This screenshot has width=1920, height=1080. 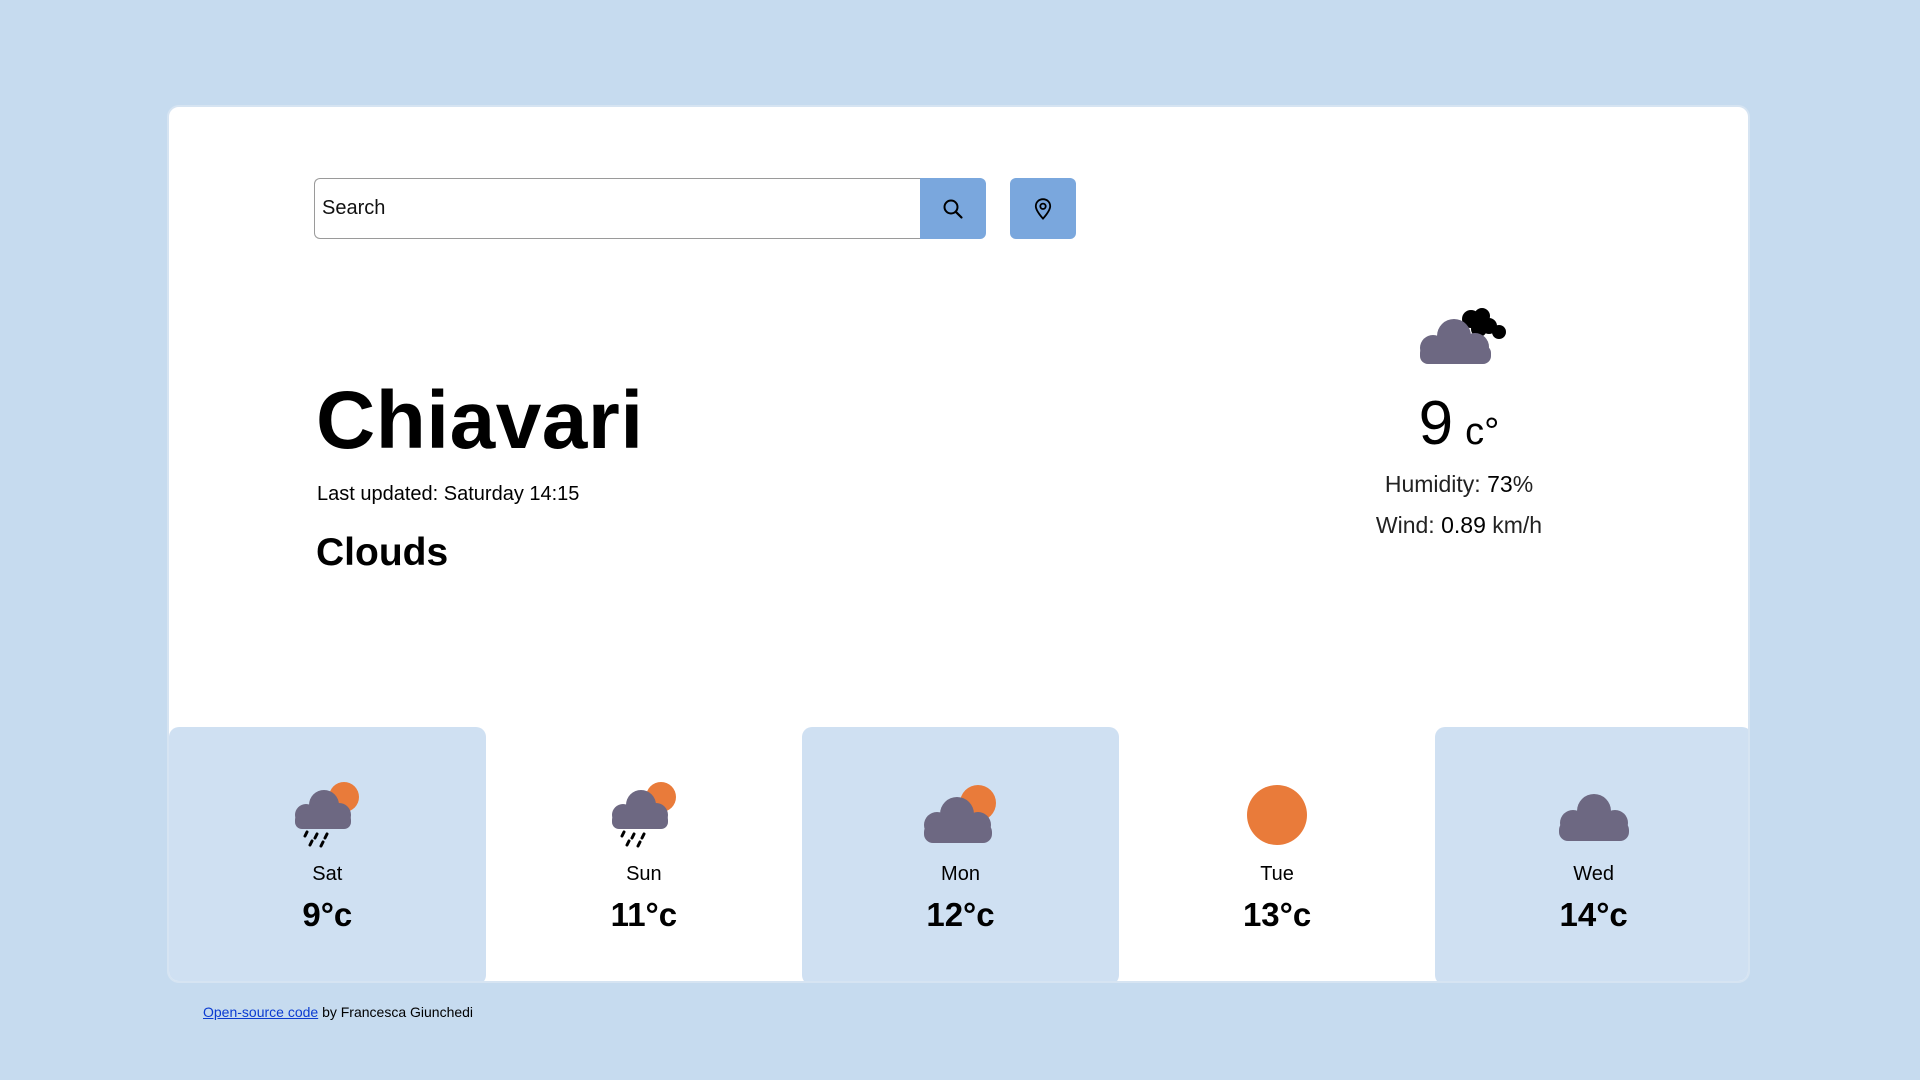 What do you see at coordinates (1594, 874) in the screenshot?
I see `forecast-day-name: Wed` at bounding box center [1594, 874].